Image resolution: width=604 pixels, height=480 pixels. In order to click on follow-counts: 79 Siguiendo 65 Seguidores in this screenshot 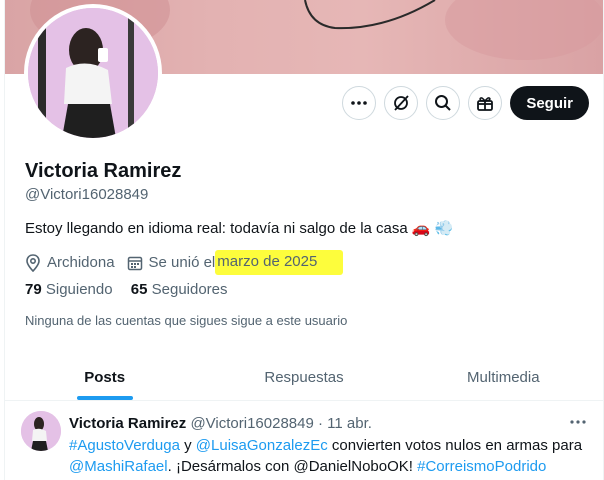, I will do `click(133, 289)`.